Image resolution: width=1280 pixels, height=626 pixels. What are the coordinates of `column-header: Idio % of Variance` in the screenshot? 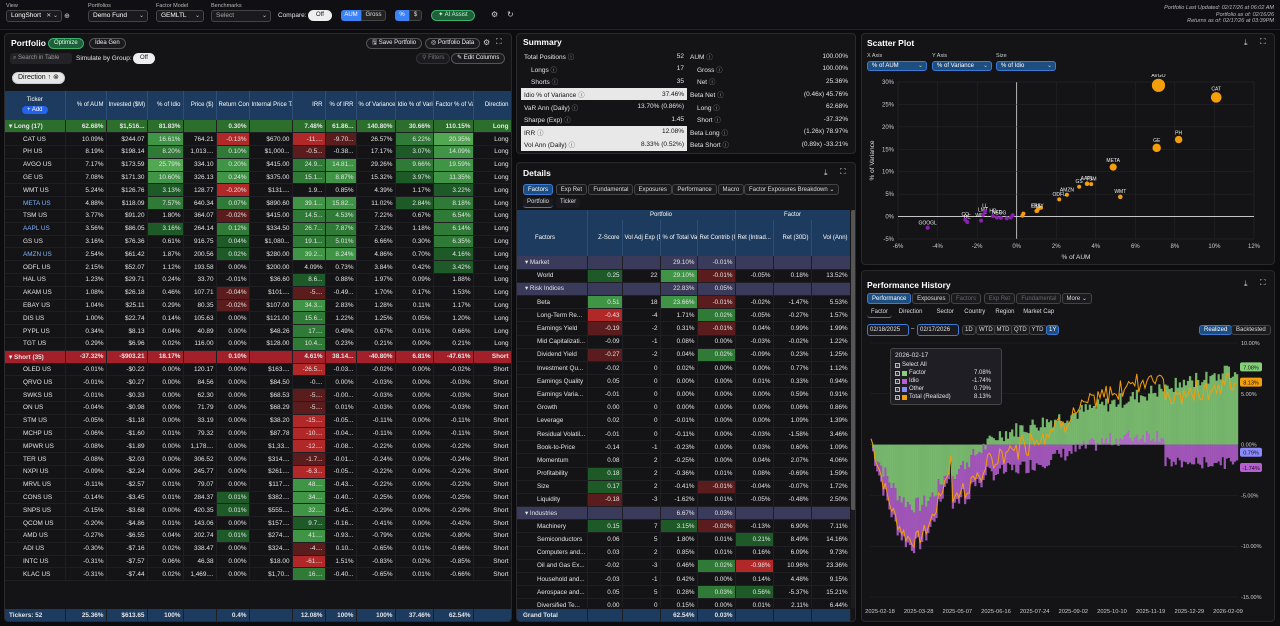 It's located at (414, 105).